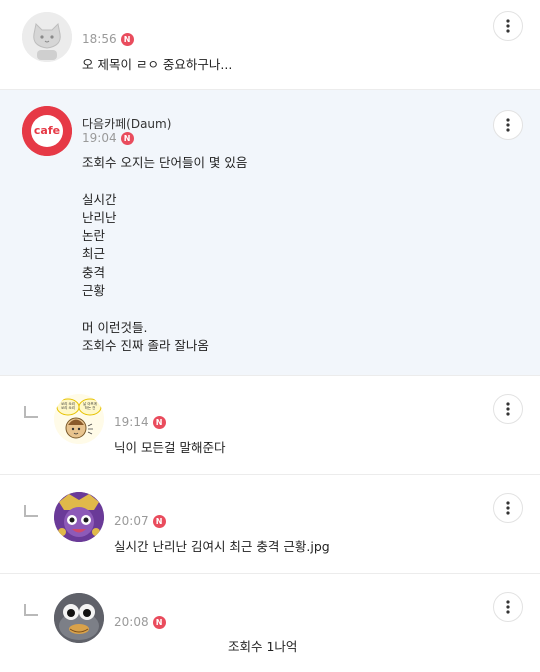  I want to click on comment-meta: 19:04 N, so click(108, 138).